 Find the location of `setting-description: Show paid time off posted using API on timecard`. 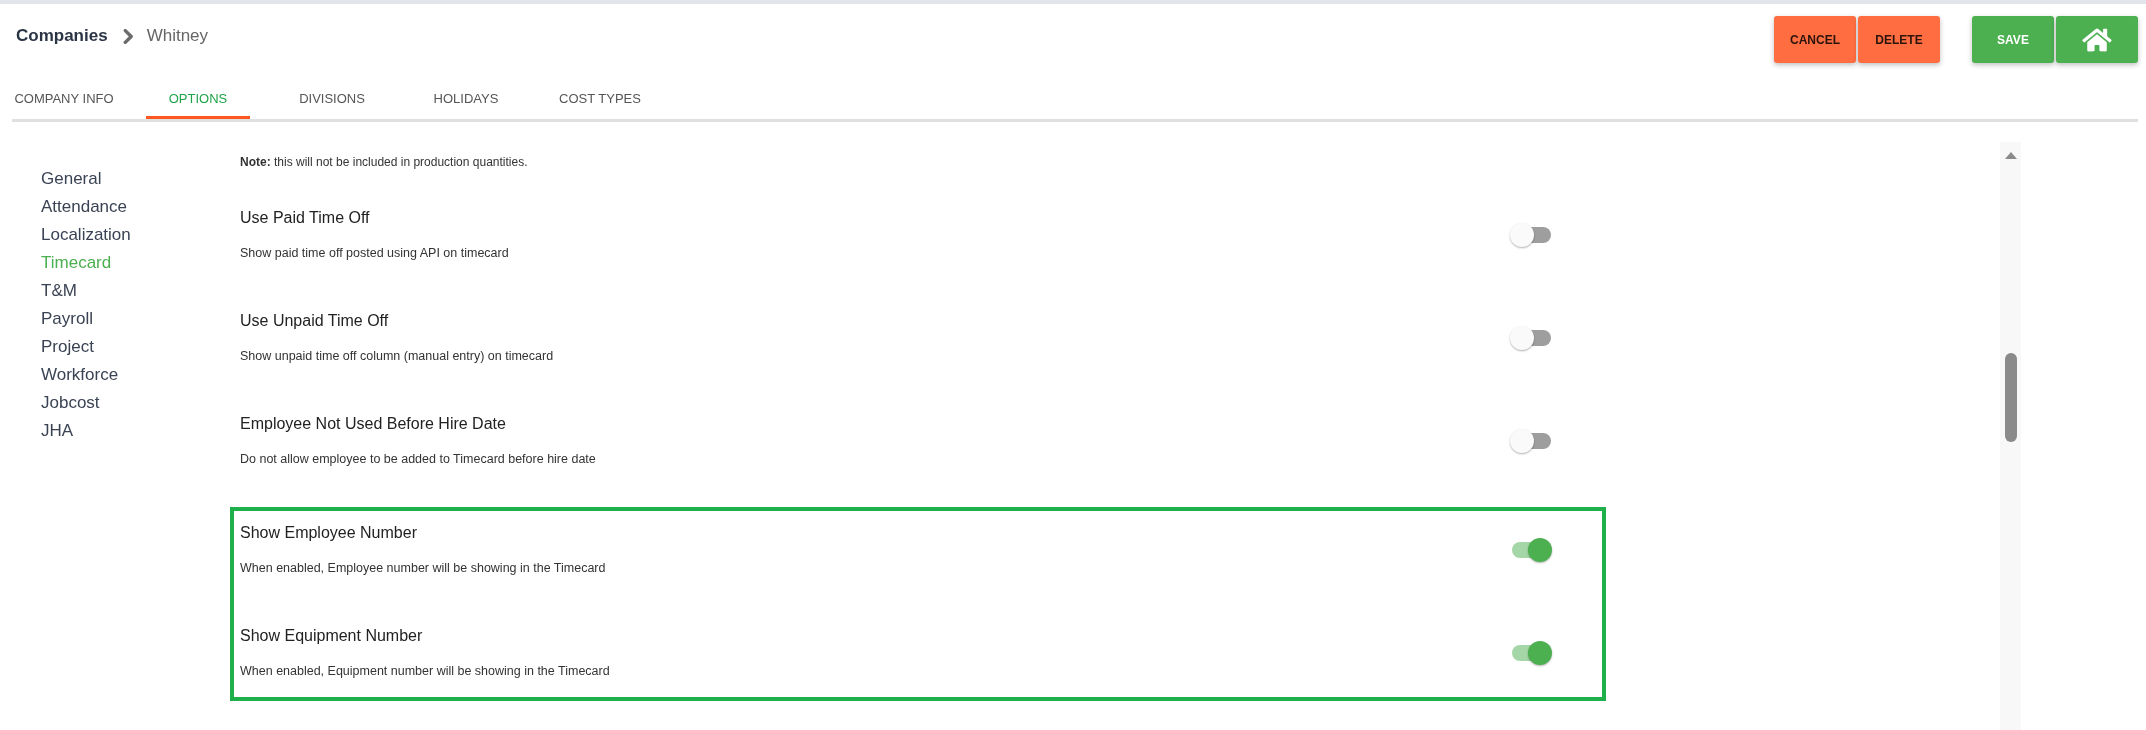

setting-description: Show paid time off posted using API on timecard is located at coordinates (374, 253).